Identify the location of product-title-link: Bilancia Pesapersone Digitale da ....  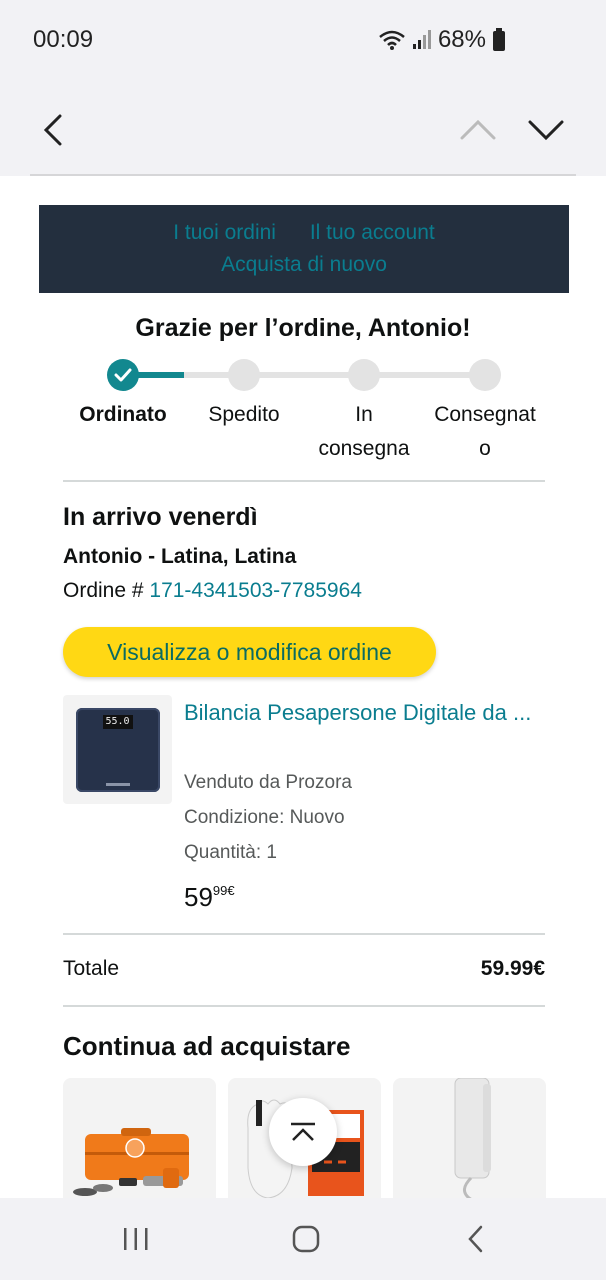
(369, 713).